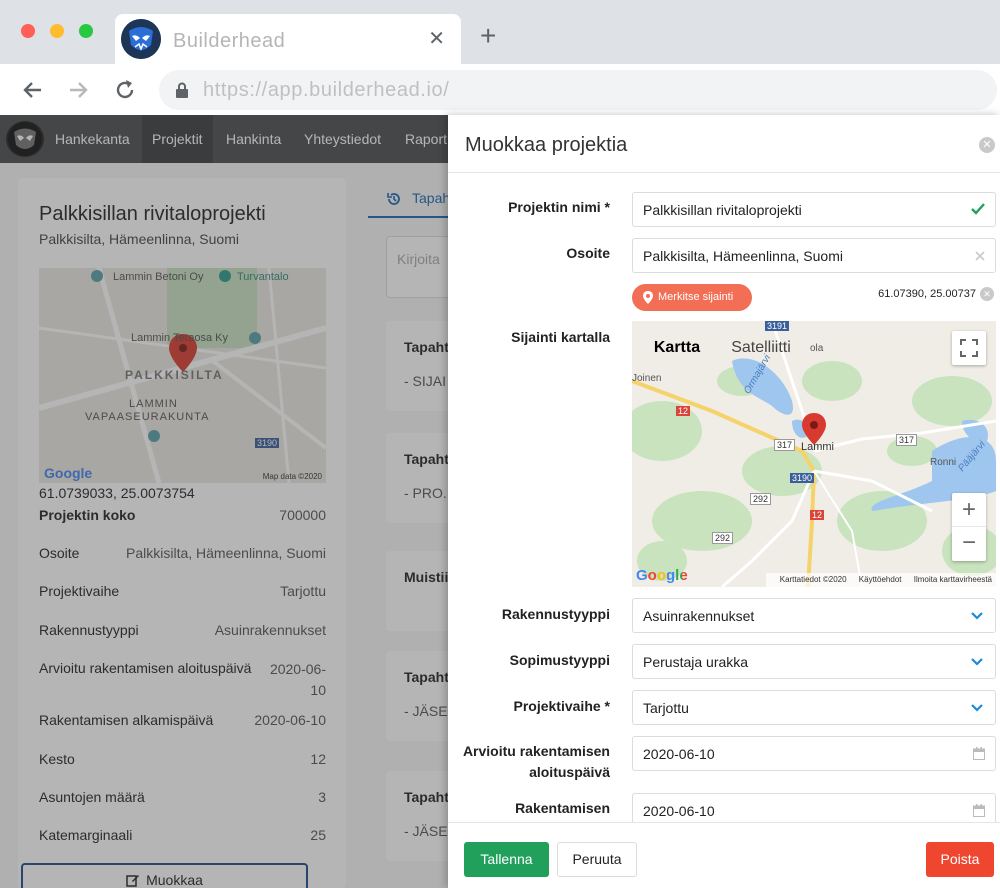 The image size is (1000, 888). I want to click on zoom-out-button: −, so click(969, 544).